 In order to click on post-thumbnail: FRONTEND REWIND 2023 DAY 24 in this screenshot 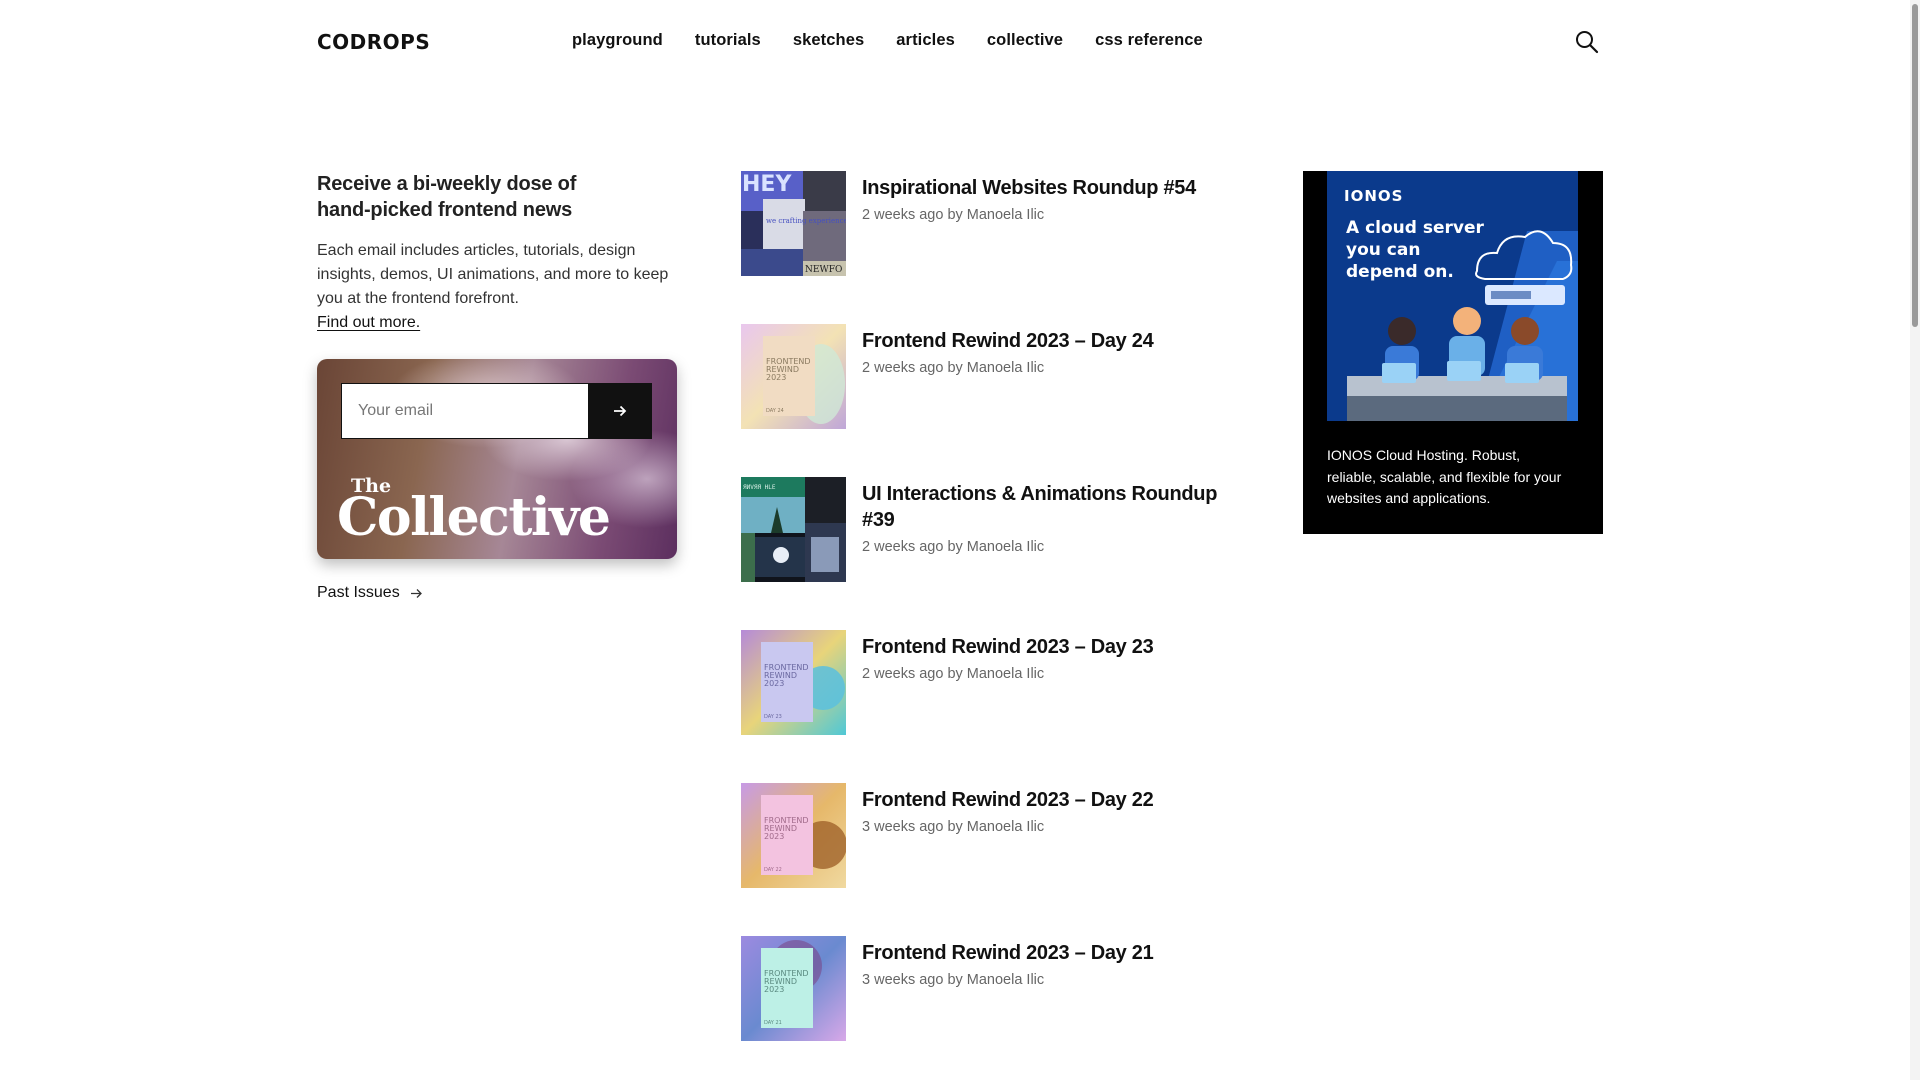, I will do `click(793, 376)`.